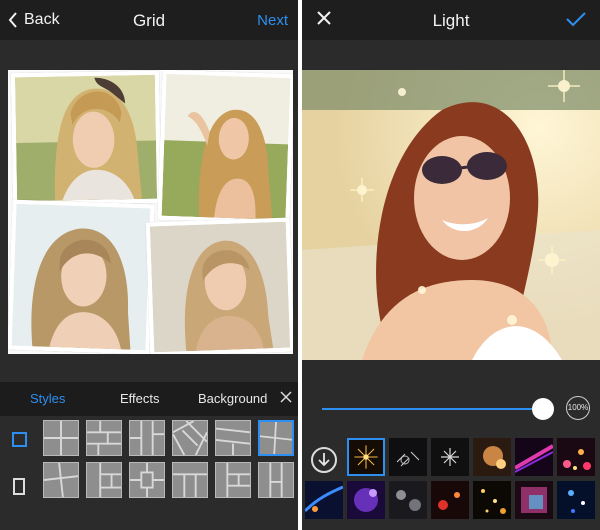 The height and width of the screenshot is (530, 600). Describe the element at coordinates (19, 439) in the screenshot. I see `ratio-square-button` at that location.